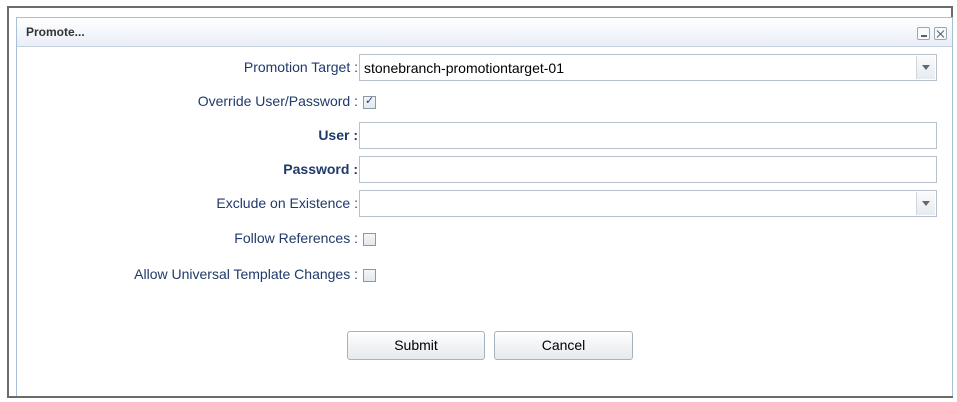 This screenshot has width=957, height=402. What do you see at coordinates (277, 101) in the screenshot?
I see `override-user-password-label: Override User/Password :` at bounding box center [277, 101].